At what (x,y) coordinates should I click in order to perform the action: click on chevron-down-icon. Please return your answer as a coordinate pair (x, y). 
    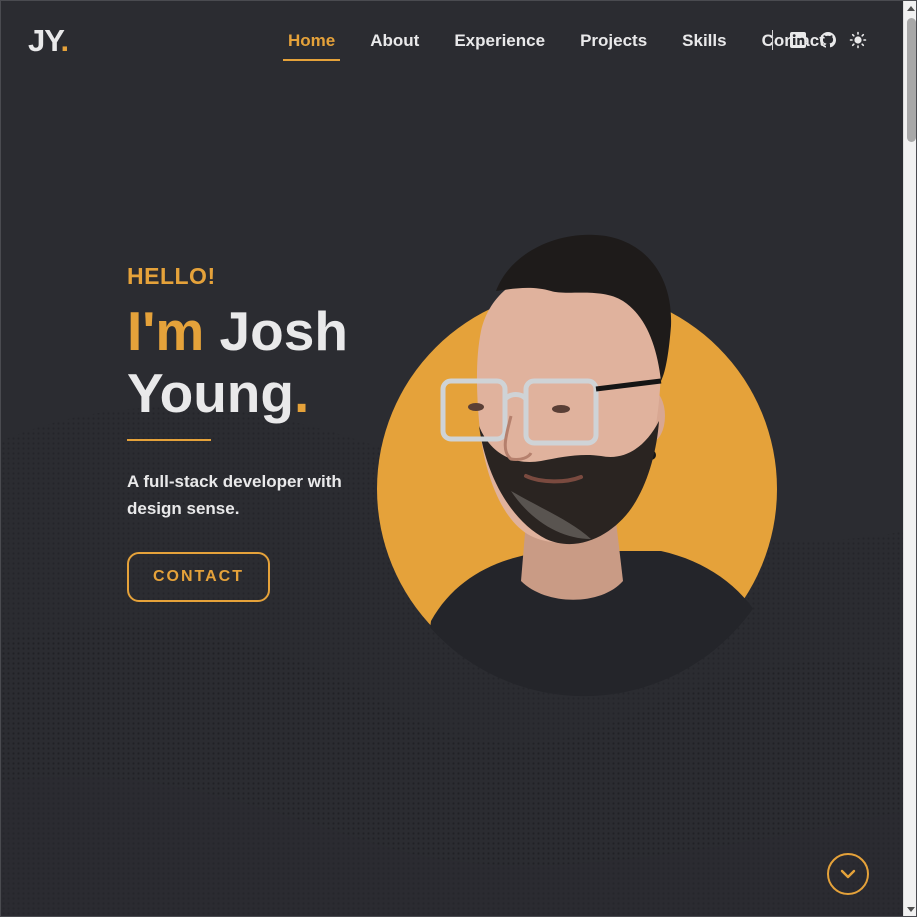
    Looking at the image, I should click on (848, 874).